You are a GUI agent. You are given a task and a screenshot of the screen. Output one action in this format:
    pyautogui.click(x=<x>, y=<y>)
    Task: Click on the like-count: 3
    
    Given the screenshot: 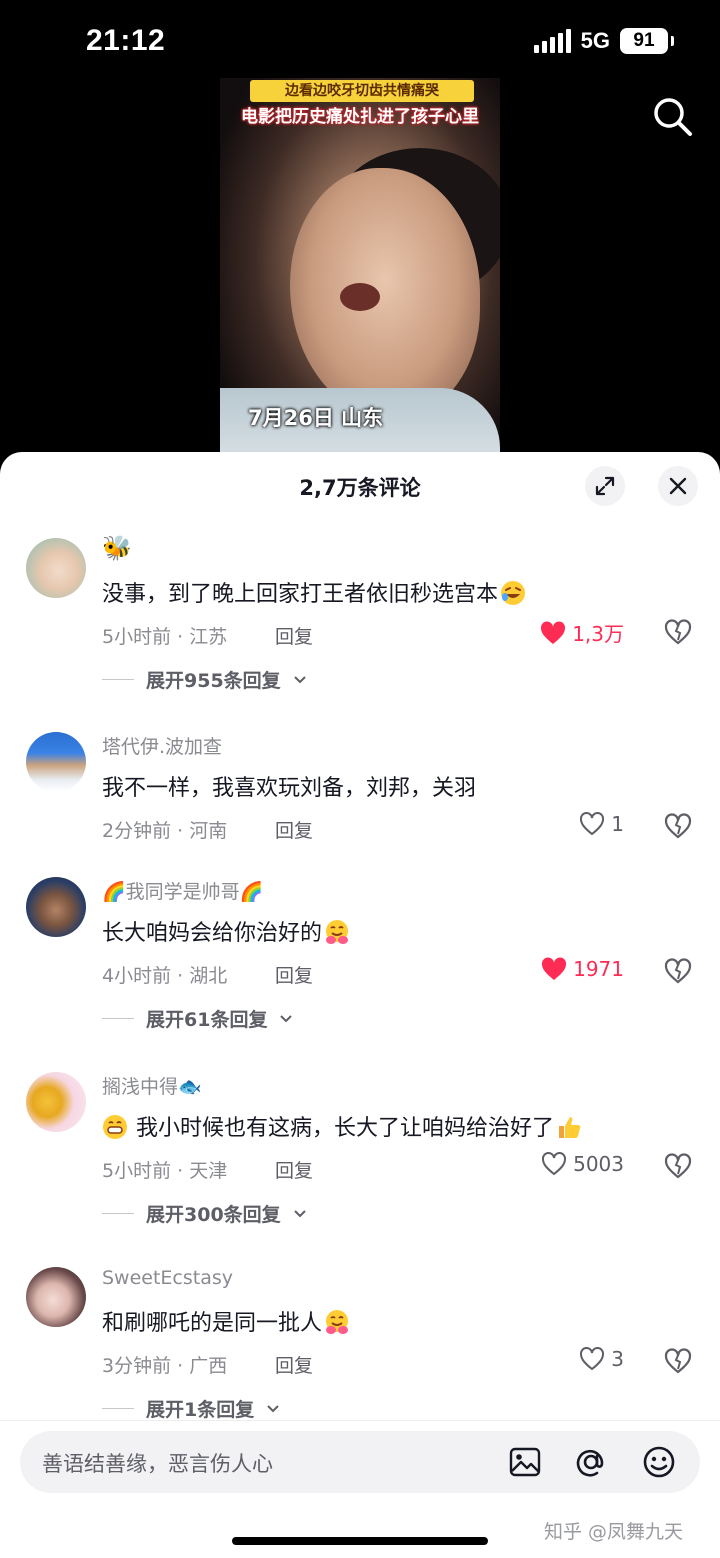 What is the action you would take?
    pyautogui.click(x=617, y=1359)
    